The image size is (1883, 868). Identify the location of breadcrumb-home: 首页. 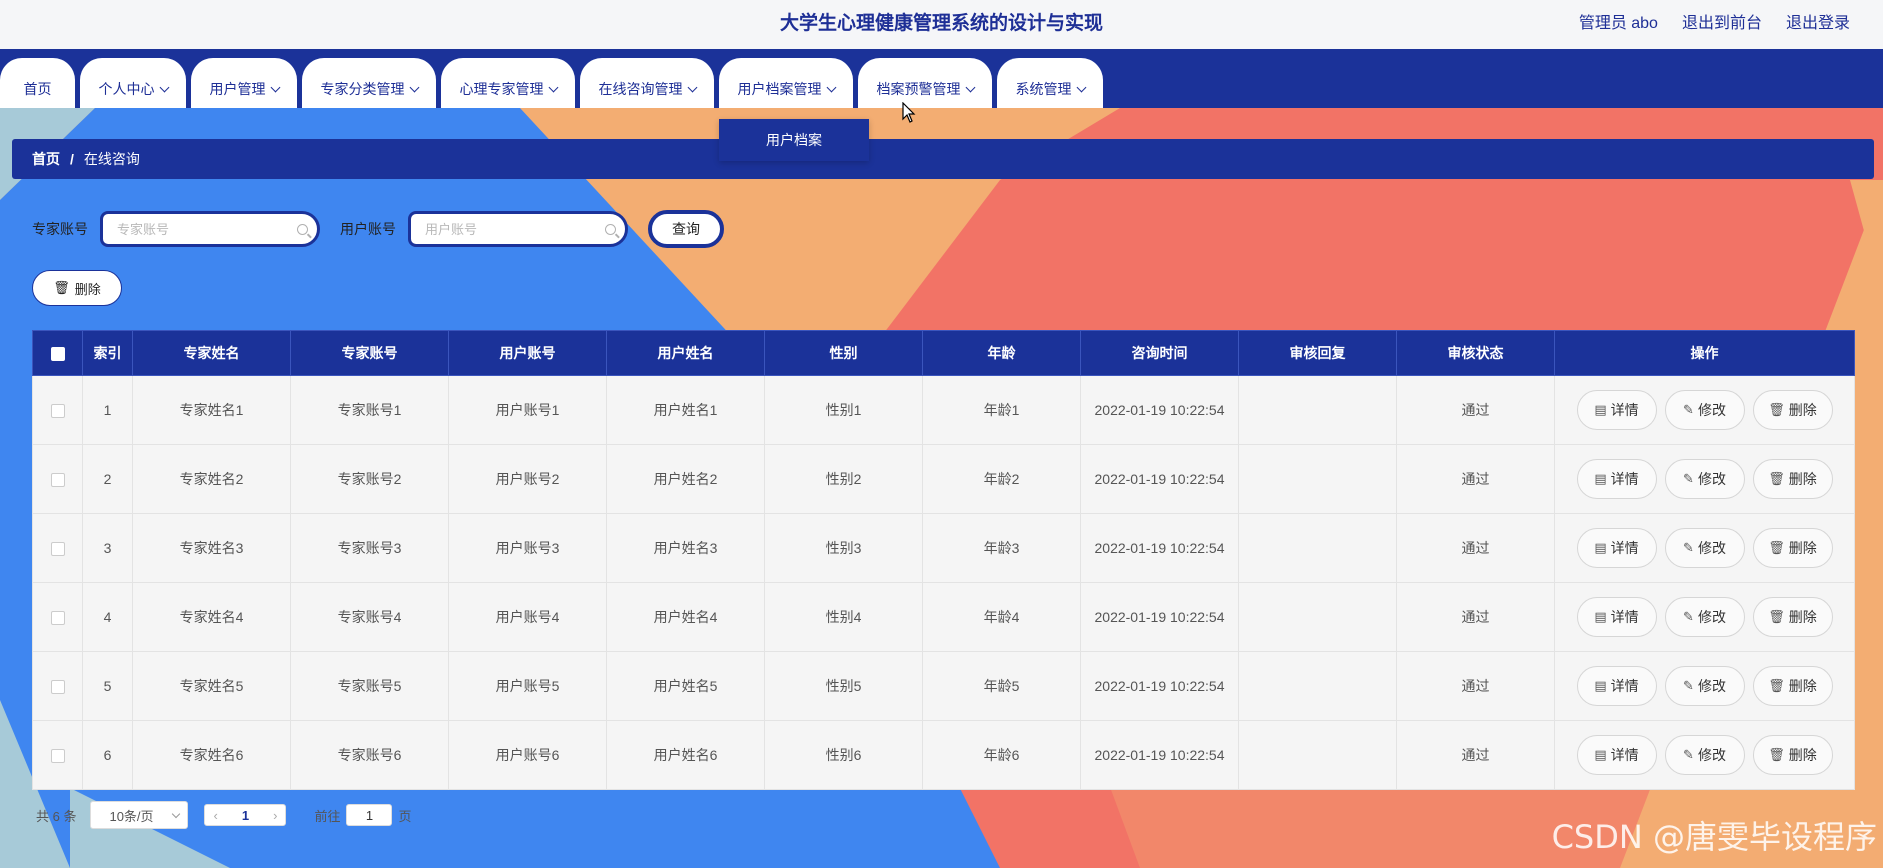
(46, 159).